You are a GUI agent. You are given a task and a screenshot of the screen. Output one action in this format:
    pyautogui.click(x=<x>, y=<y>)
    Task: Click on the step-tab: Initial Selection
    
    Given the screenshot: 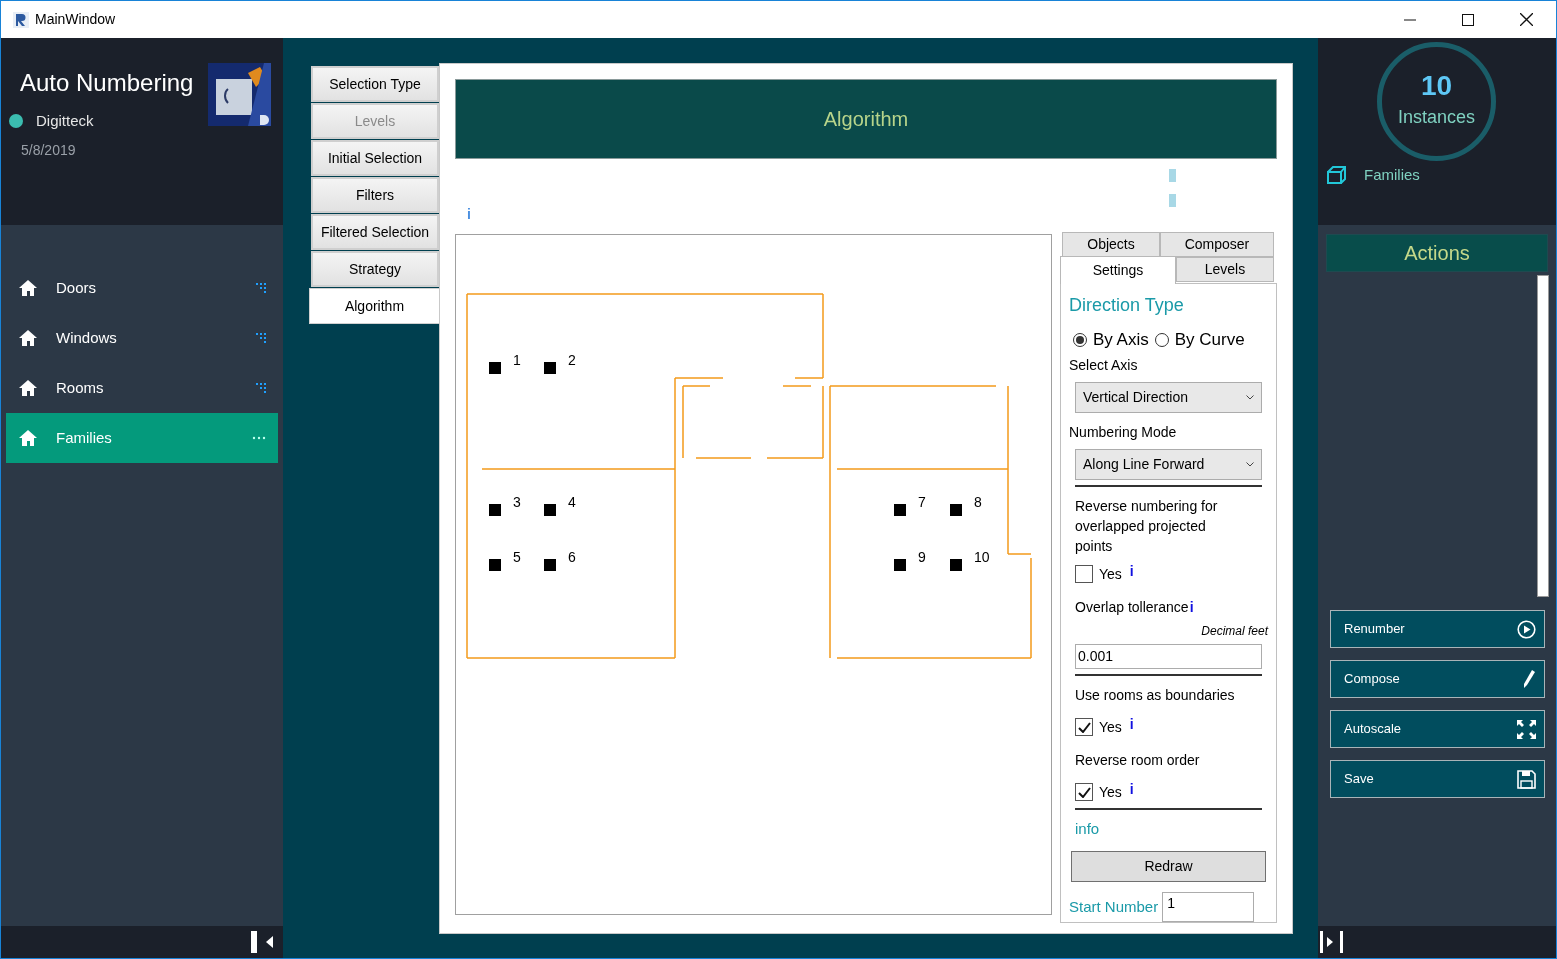 What is the action you would take?
    pyautogui.click(x=375, y=158)
    